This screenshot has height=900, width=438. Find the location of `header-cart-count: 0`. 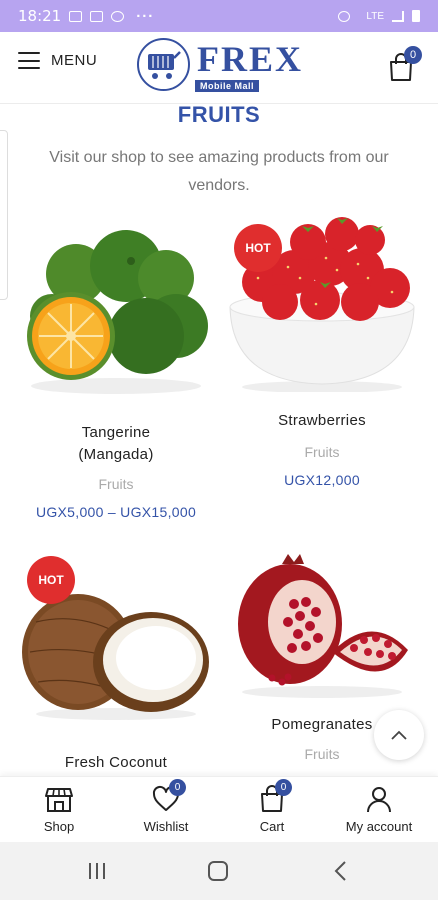

header-cart-count: 0 is located at coordinates (413, 55).